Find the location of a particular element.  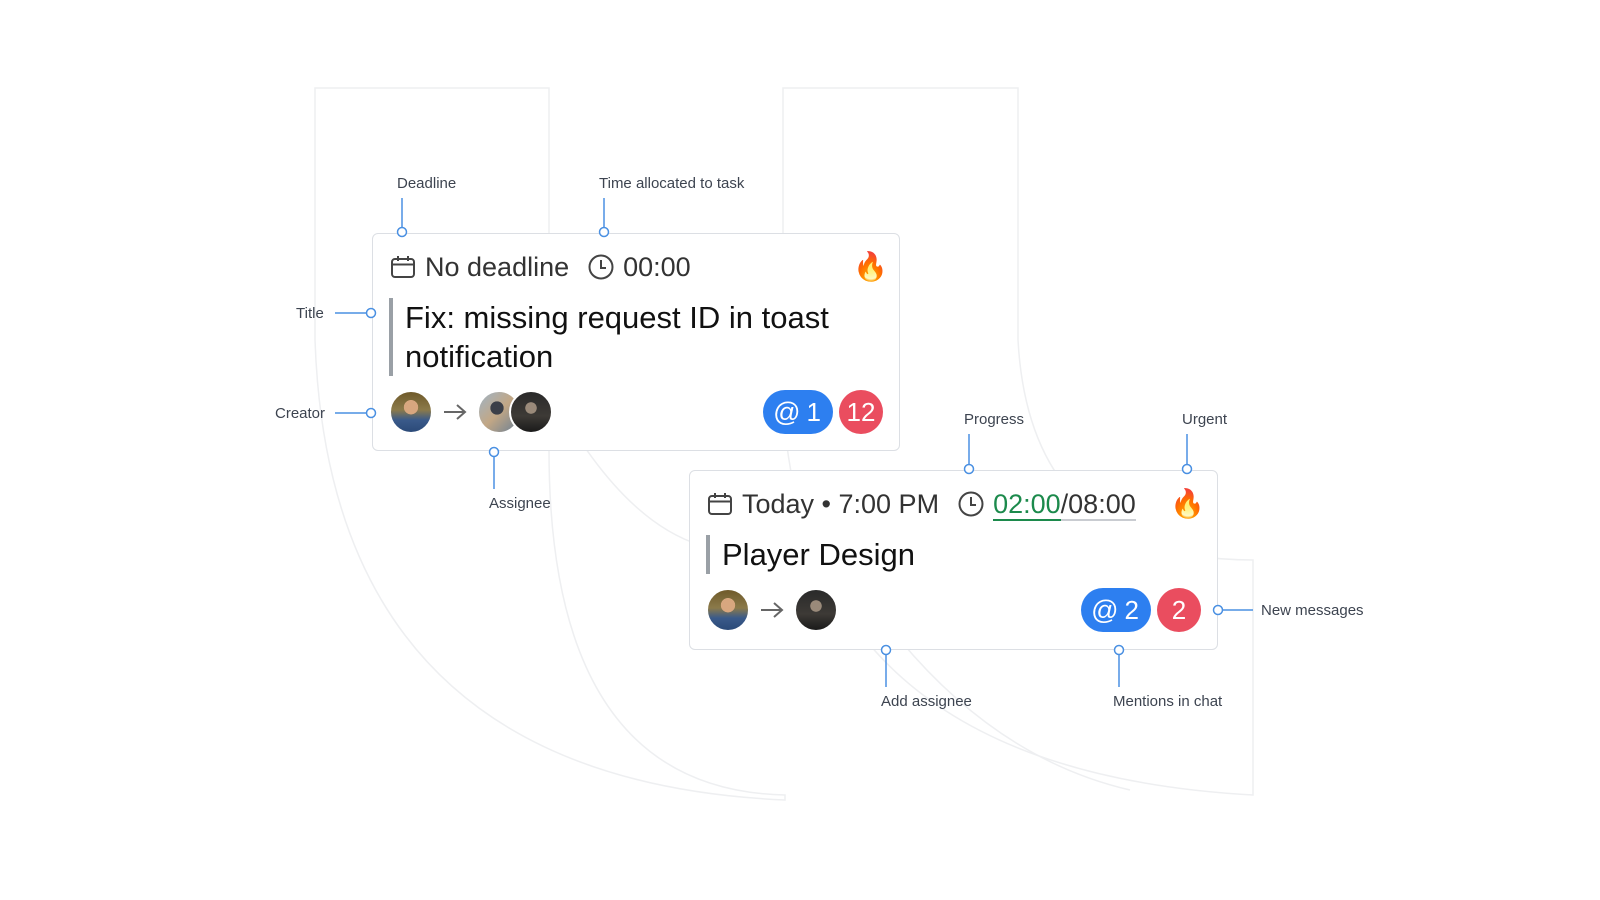

task-title-line-1: Player Design is located at coordinates (818, 554).